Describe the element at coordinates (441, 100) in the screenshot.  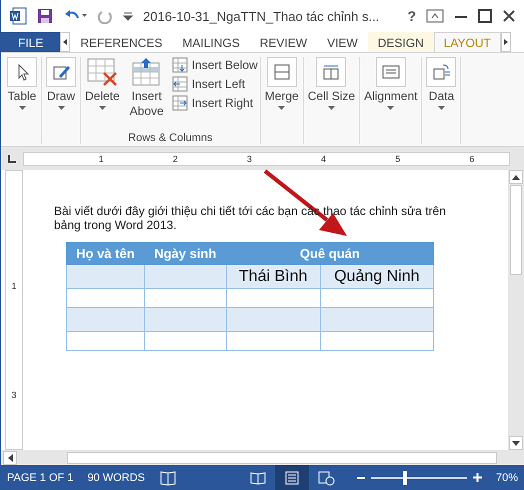
I see `data-button: Data` at that location.